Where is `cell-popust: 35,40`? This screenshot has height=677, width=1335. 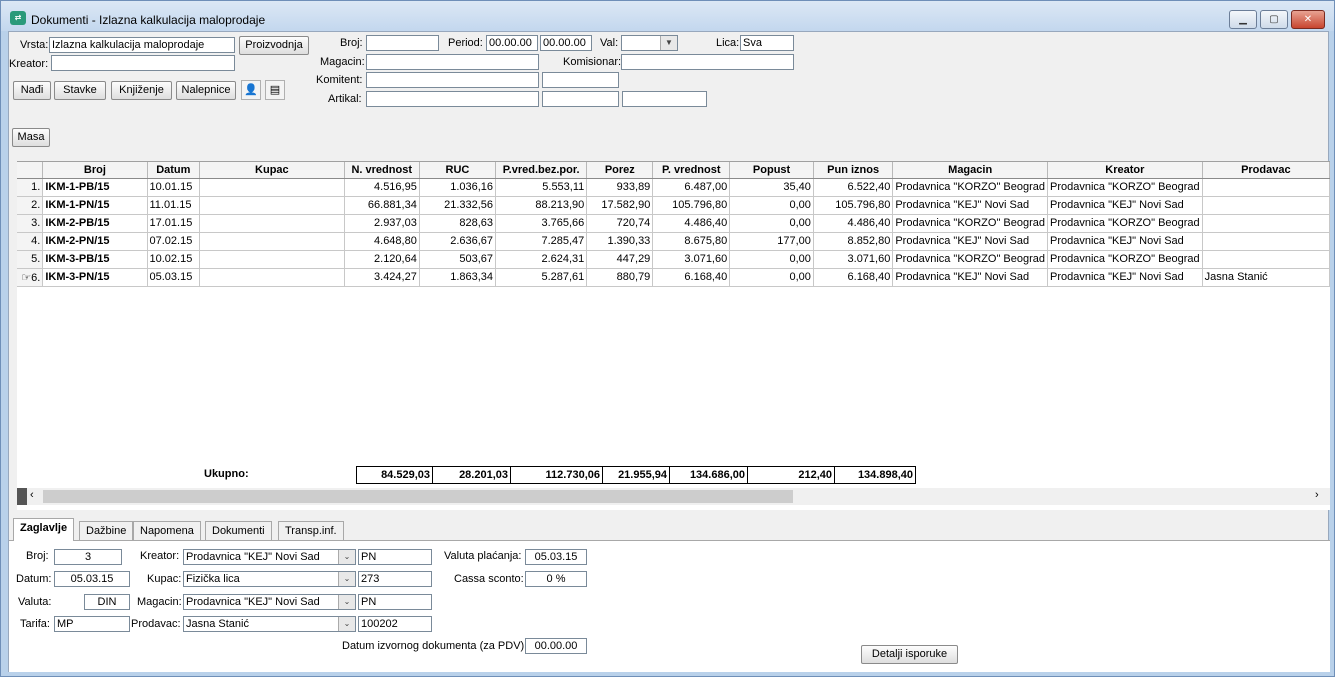
cell-popust: 35,40 is located at coordinates (771, 187).